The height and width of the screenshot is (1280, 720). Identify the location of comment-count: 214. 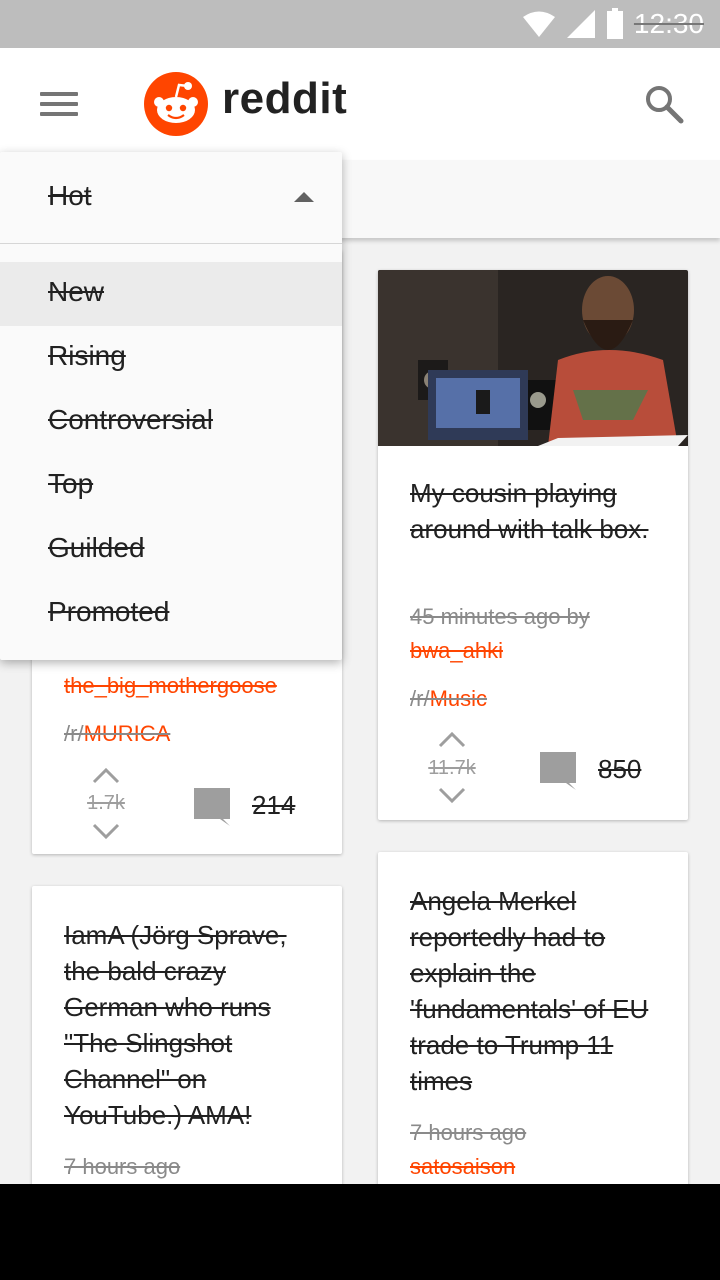
(274, 805).